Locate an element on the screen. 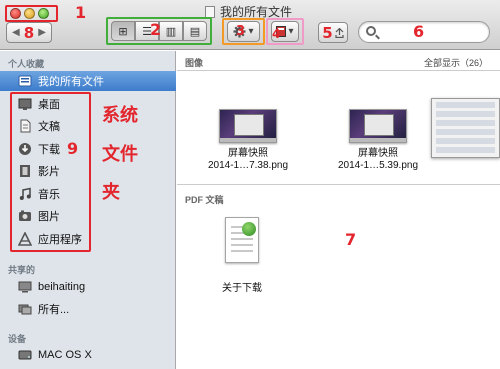 This screenshot has height=369, width=500. sidebar-item-applications: 应用程序 is located at coordinates (88, 239).